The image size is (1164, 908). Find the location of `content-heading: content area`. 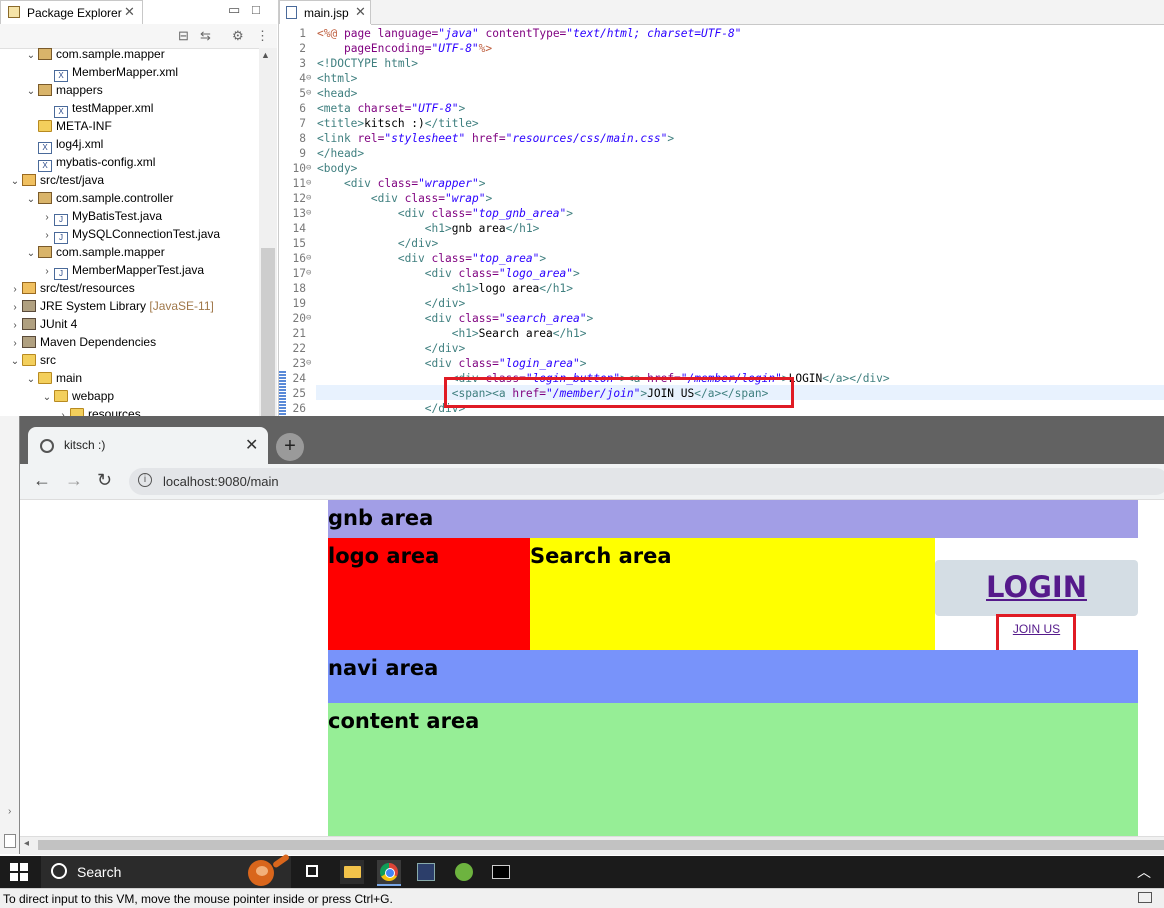

content-heading: content area is located at coordinates (404, 721).